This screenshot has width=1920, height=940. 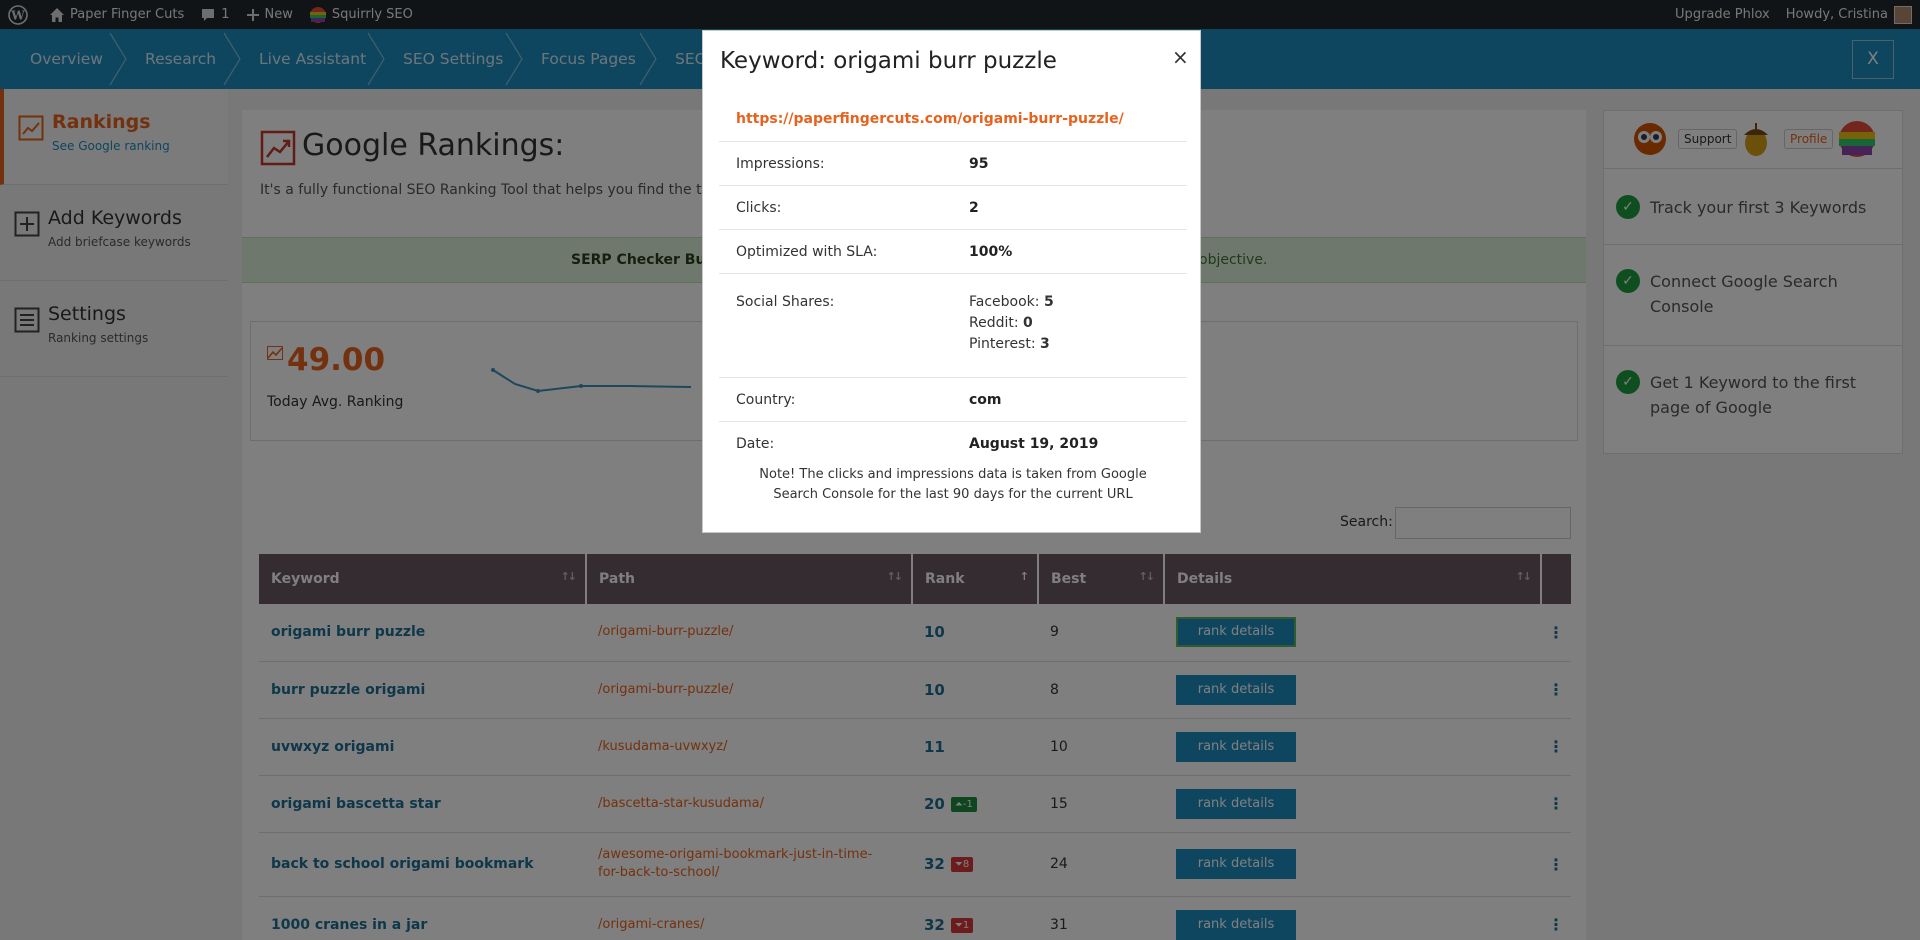 What do you see at coordinates (807, 252) in the screenshot?
I see `optimized-label: Optimized with SLA:` at bounding box center [807, 252].